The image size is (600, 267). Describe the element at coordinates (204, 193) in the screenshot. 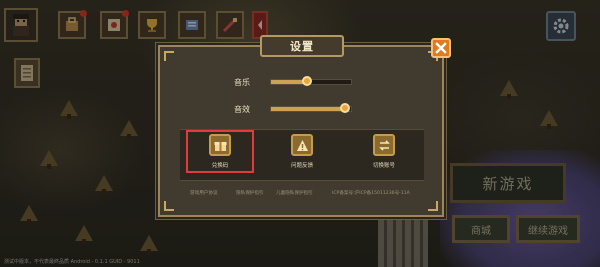

I see `user-agreement-link: 游戏用户协议` at that location.